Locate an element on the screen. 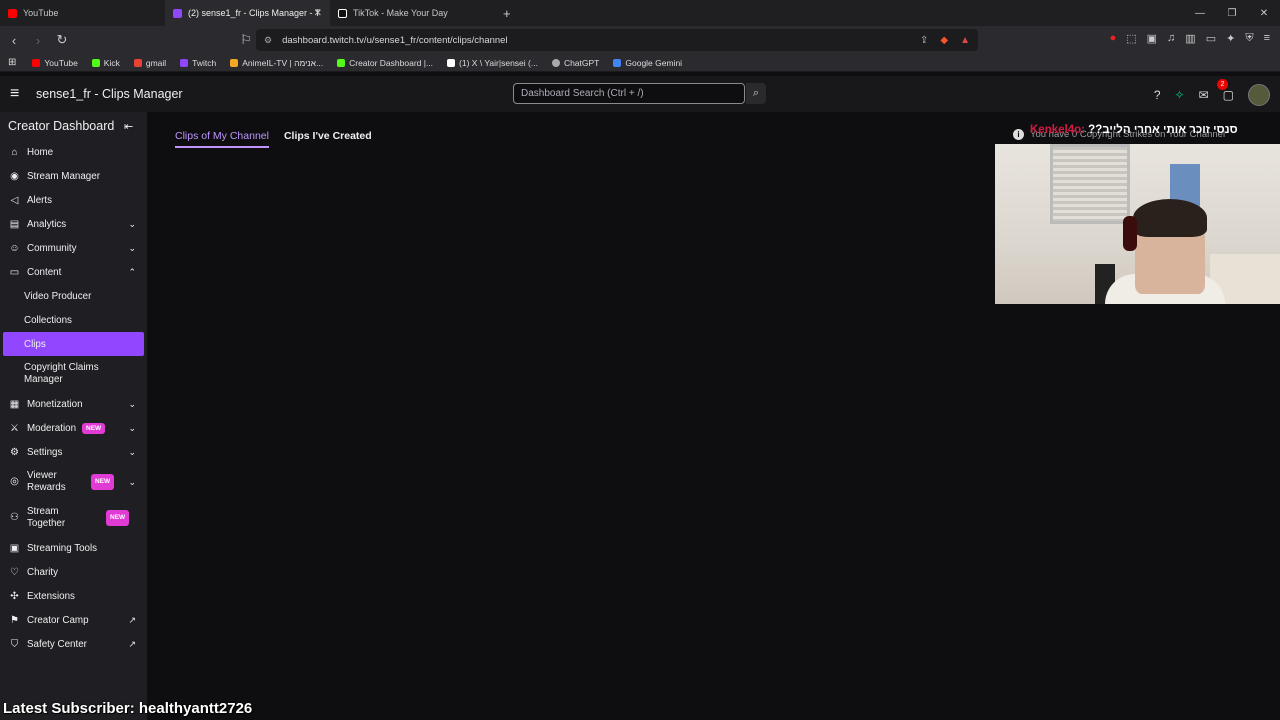 The height and width of the screenshot is (720, 1280). bookmark-youtube: YouTube is located at coordinates (55, 63).